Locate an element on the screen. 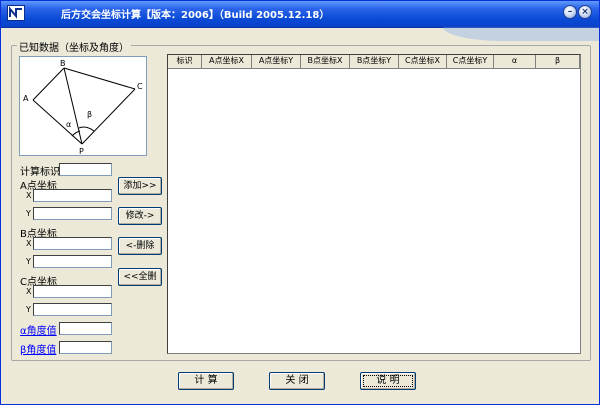 This screenshot has width=600, height=405. calculate-button: 计 算 is located at coordinates (206, 381).